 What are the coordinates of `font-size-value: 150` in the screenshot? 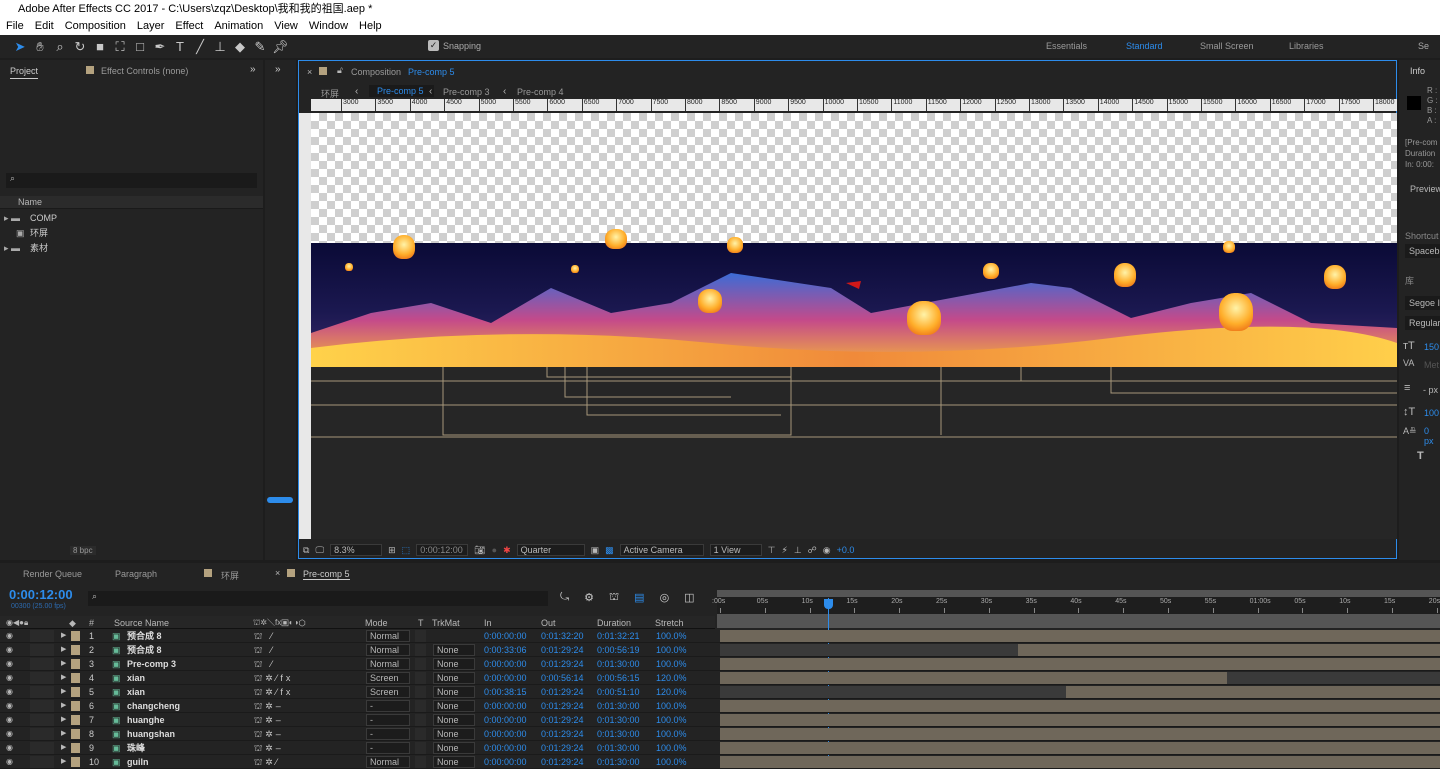 It's located at (1431, 347).